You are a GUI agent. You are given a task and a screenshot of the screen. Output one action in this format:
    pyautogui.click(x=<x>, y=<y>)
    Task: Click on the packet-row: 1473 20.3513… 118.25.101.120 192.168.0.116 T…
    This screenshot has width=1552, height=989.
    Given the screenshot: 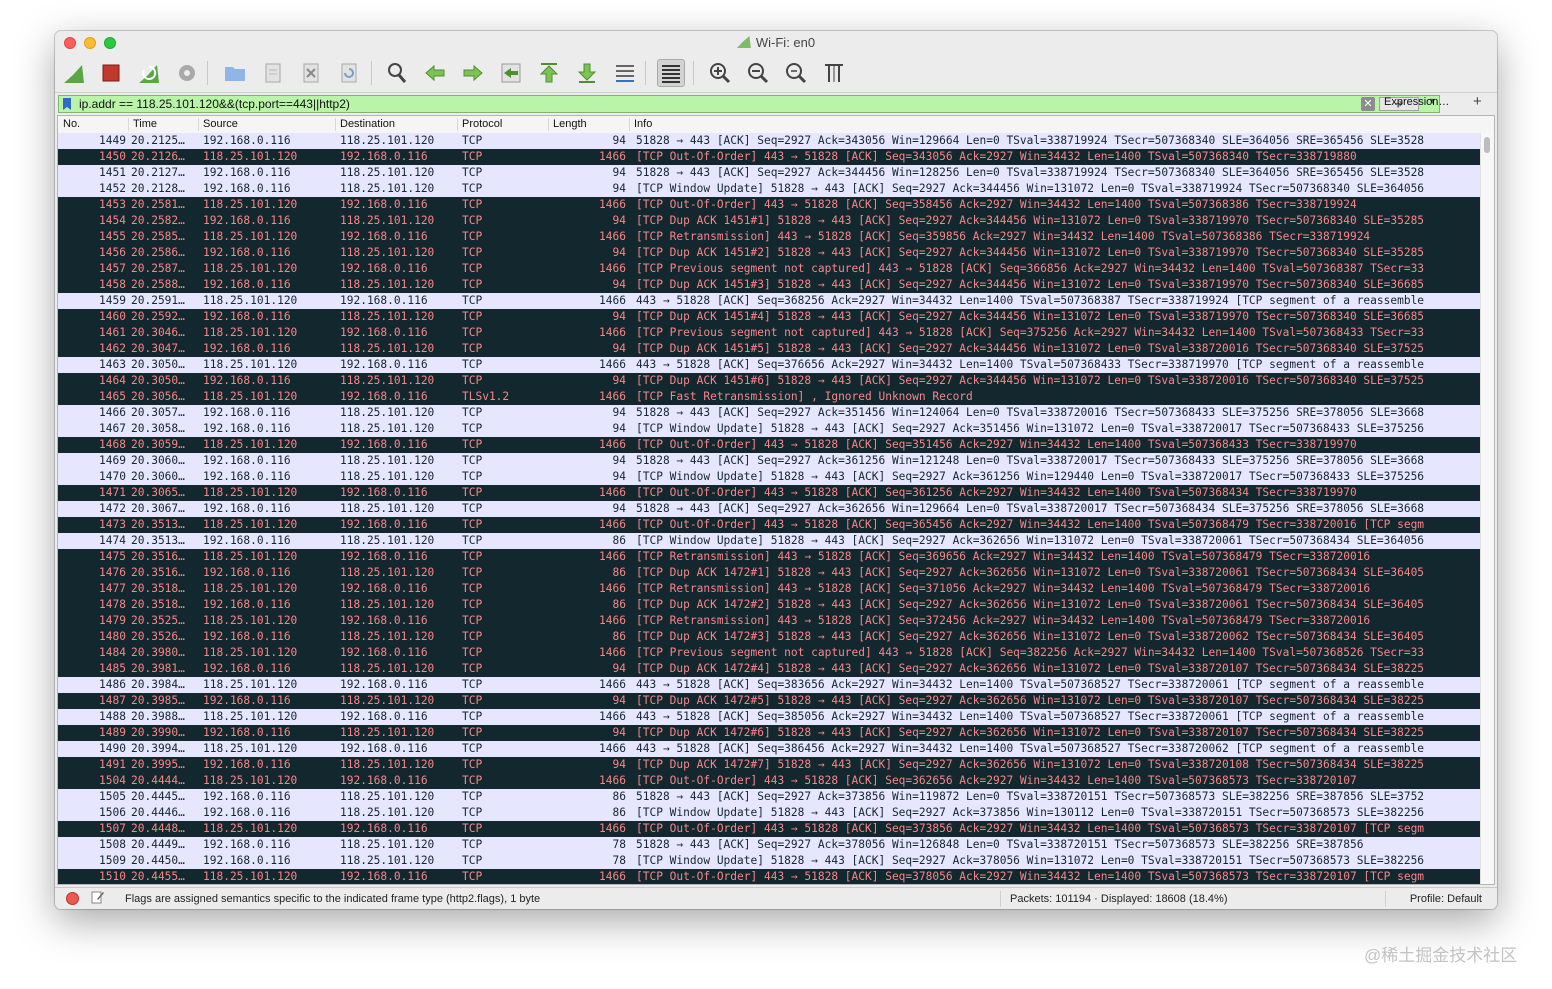 What is the action you would take?
    pyautogui.click(x=770, y=525)
    